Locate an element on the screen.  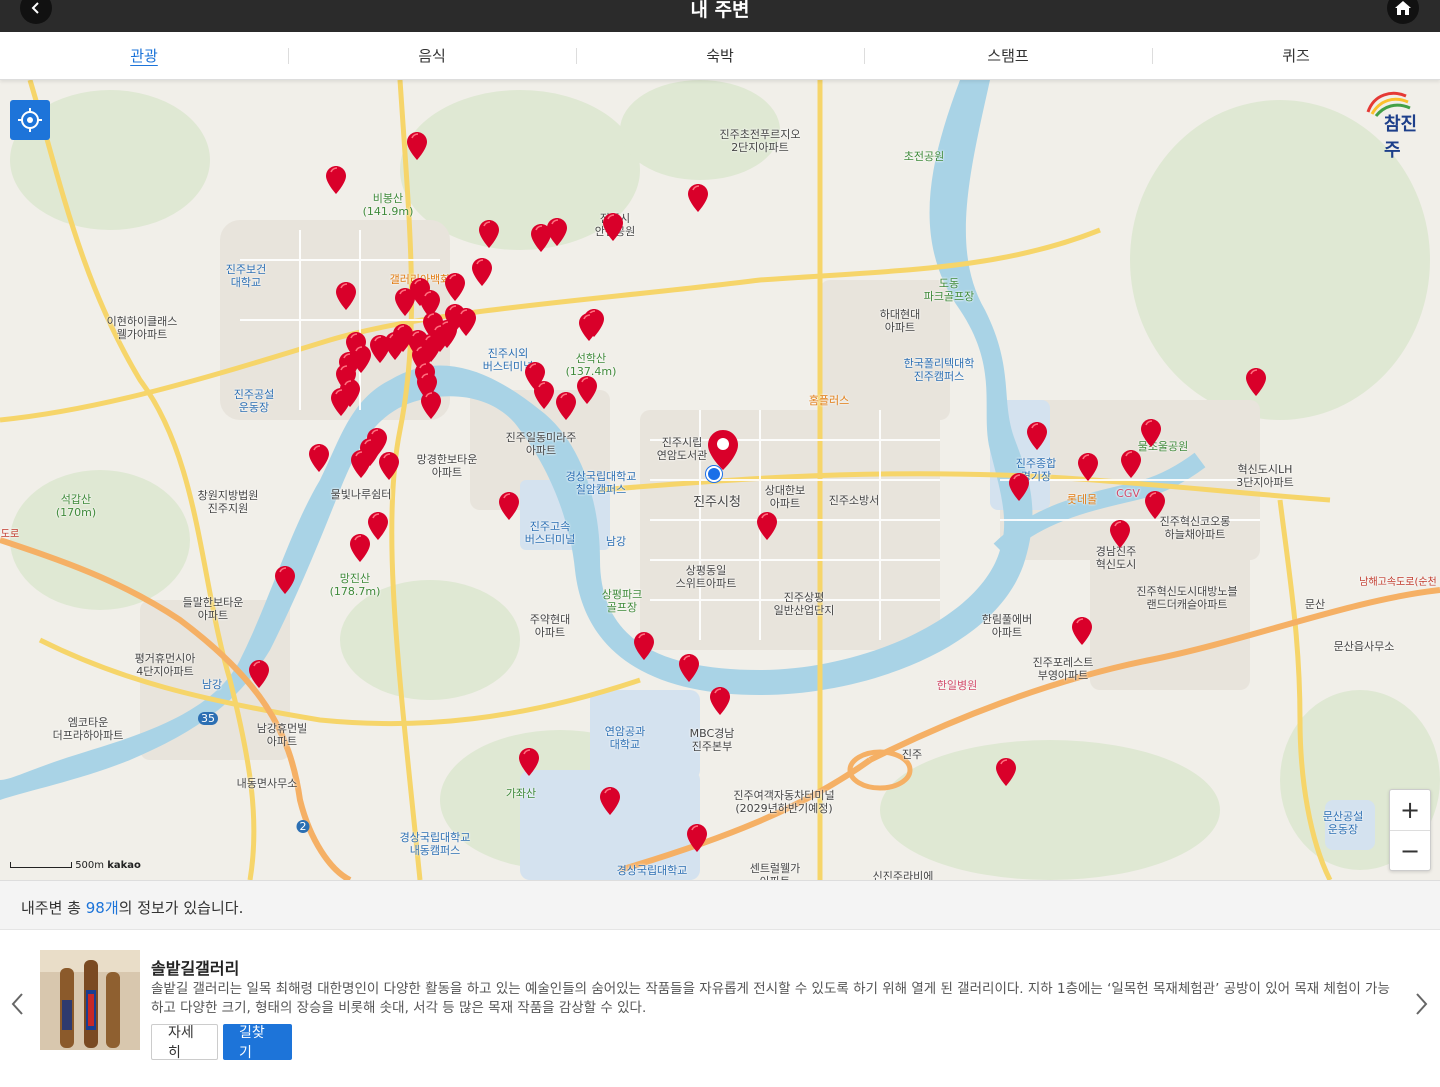
home-icon is located at coordinates (1403, 8).